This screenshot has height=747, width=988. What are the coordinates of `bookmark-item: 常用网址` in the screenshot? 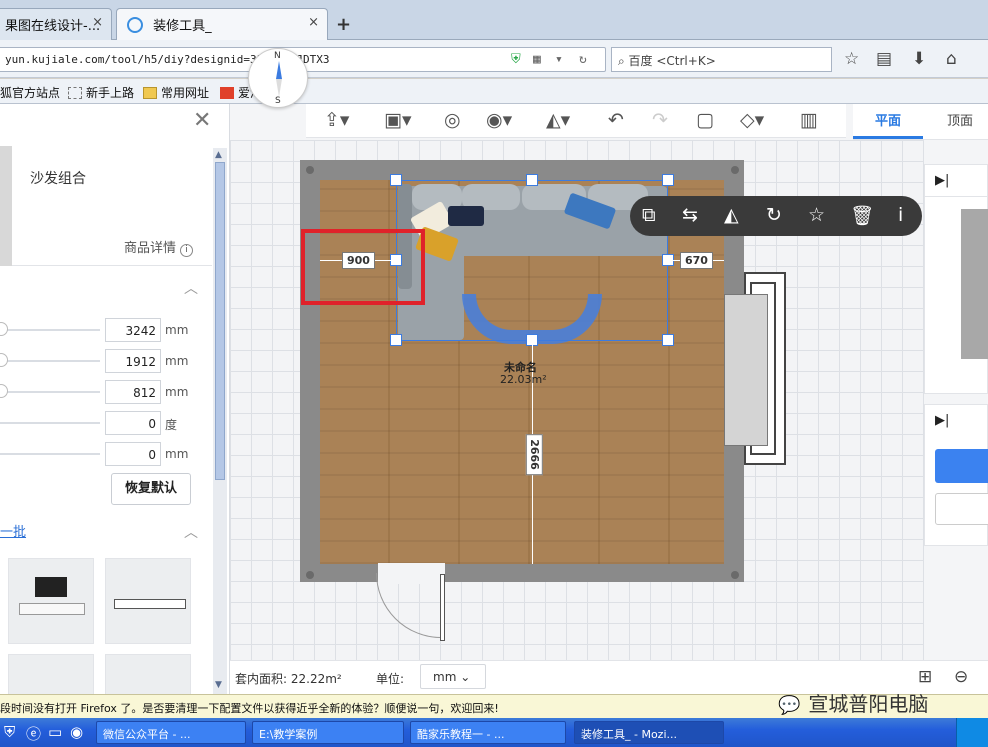 It's located at (176, 92).